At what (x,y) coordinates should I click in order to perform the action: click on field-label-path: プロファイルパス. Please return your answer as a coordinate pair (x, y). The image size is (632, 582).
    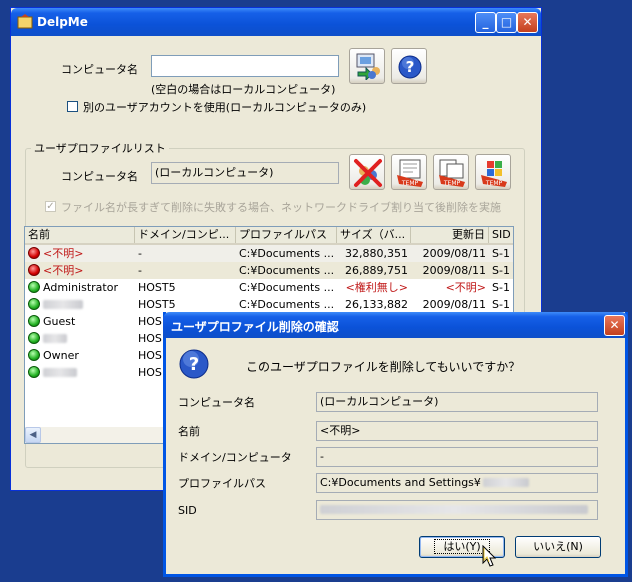
    Looking at the image, I should click on (222, 483).